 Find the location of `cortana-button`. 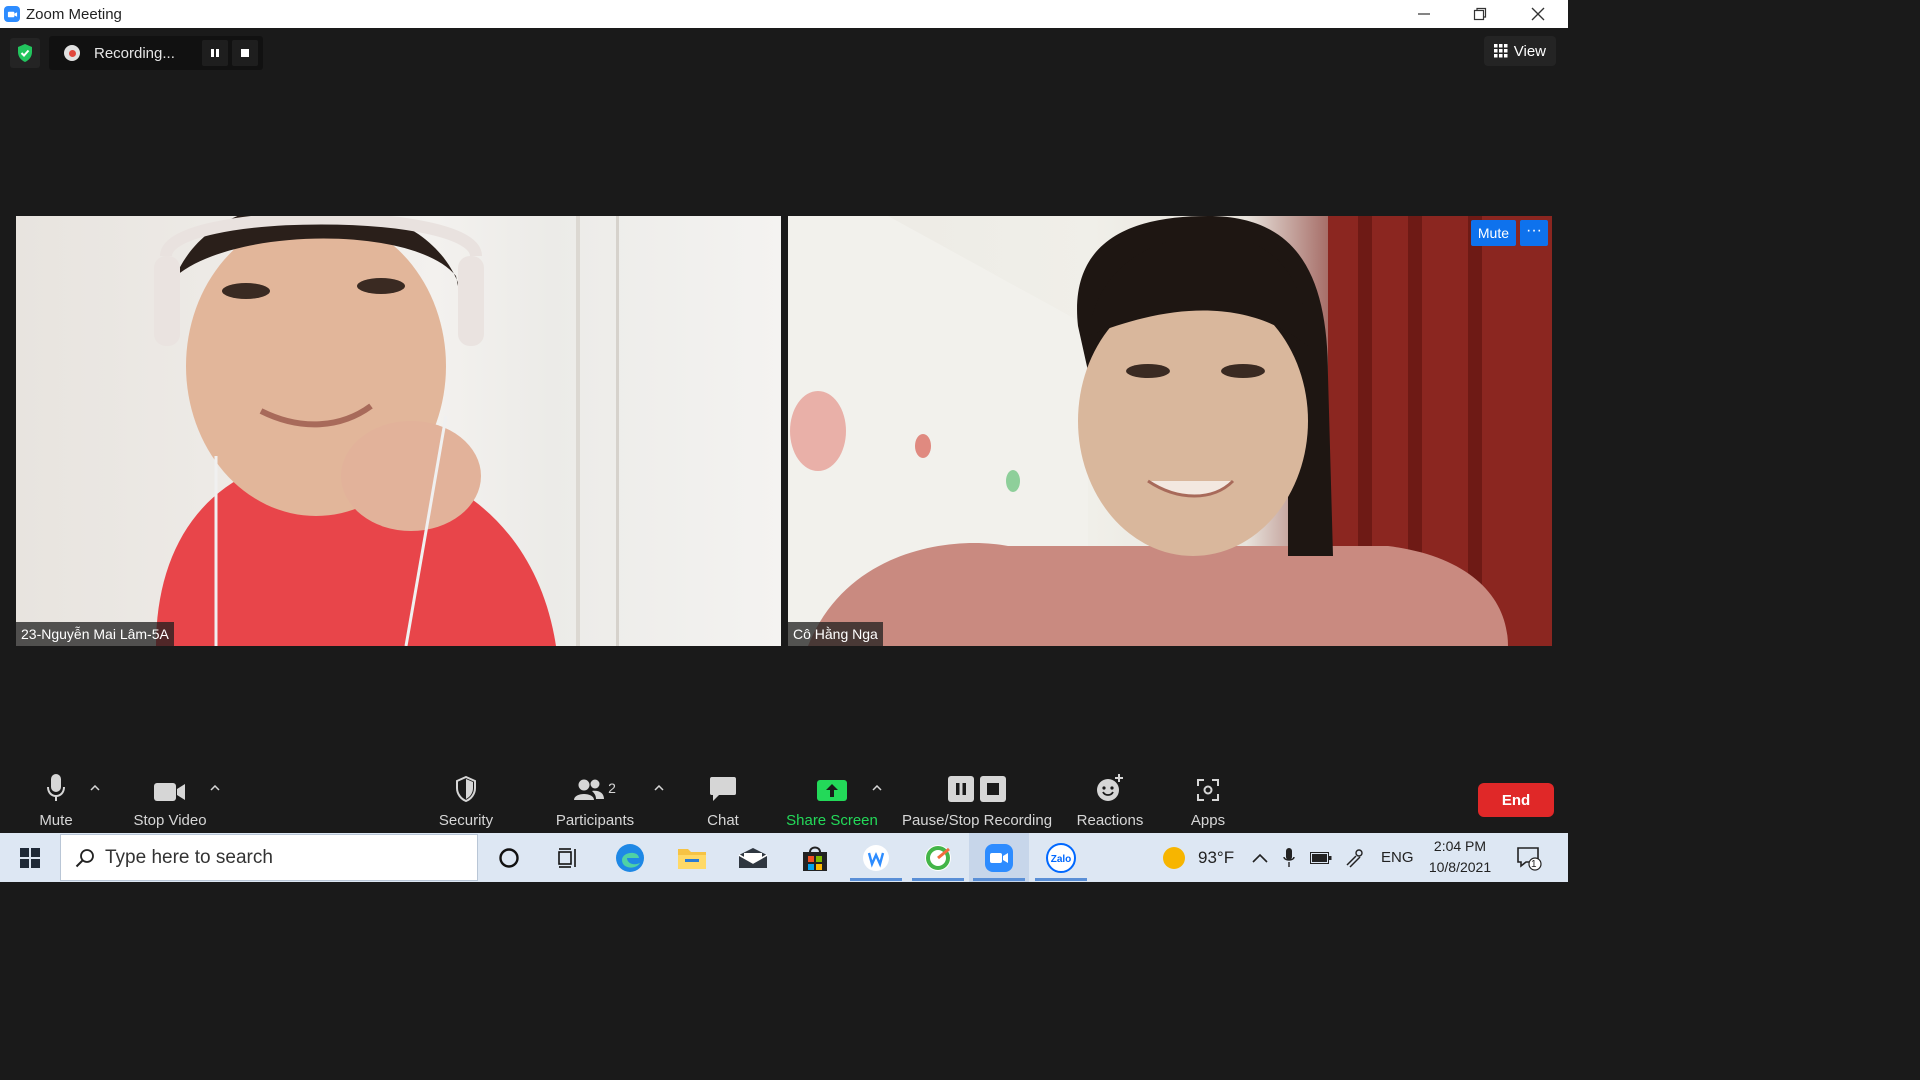

cortana-button is located at coordinates (509, 857).